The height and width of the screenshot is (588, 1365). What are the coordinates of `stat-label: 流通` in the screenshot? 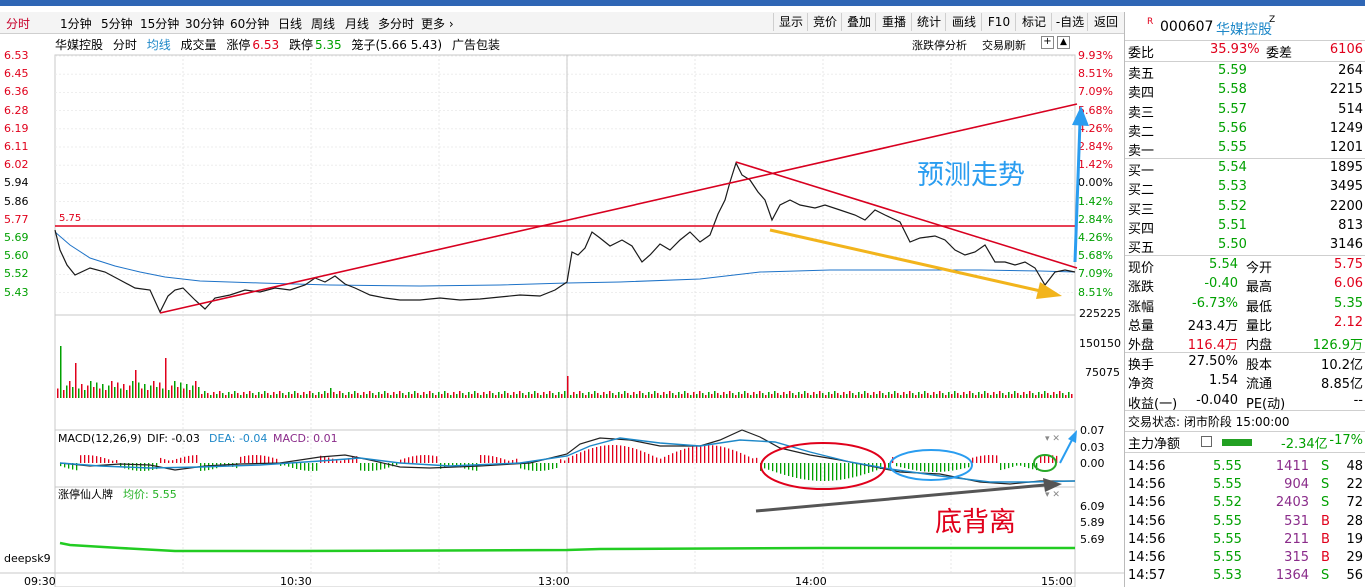 It's located at (1259, 385).